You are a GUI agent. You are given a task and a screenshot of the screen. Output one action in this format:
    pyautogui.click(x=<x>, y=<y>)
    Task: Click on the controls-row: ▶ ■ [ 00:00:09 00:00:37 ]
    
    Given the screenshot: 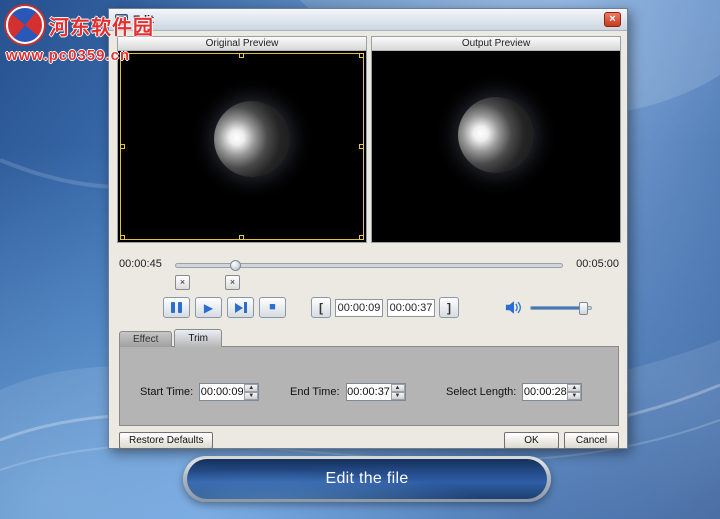 What is the action you would take?
    pyautogui.click(x=369, y=309)
    